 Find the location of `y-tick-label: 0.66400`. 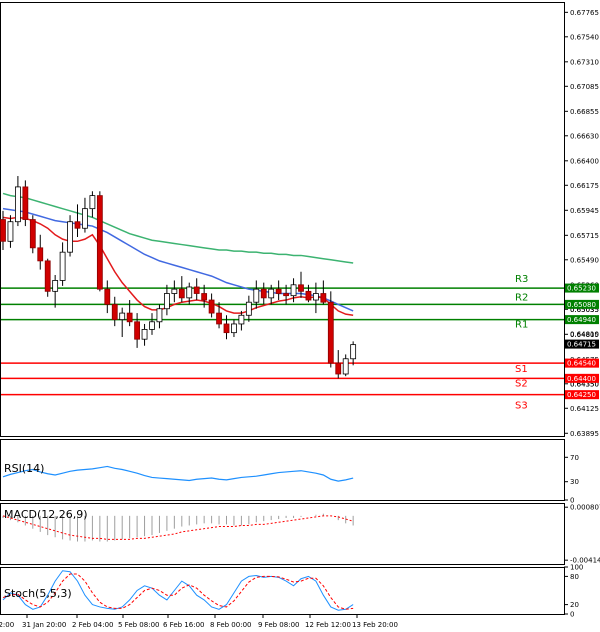

y-tick-label: 0.66400 is located at coordinates (584, 161).